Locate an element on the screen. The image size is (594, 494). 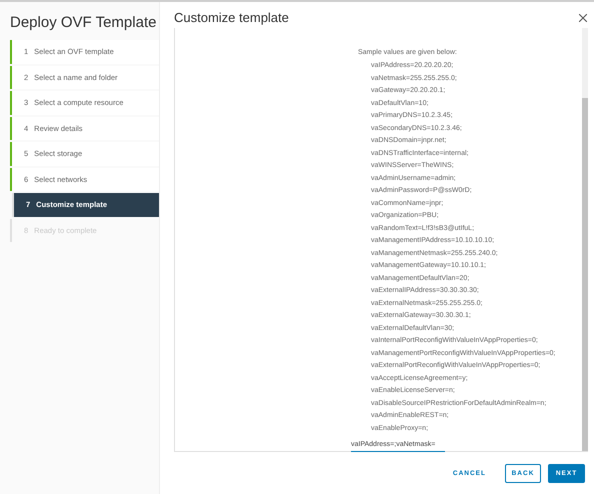
close-icon is located at coordinates (583, 18).